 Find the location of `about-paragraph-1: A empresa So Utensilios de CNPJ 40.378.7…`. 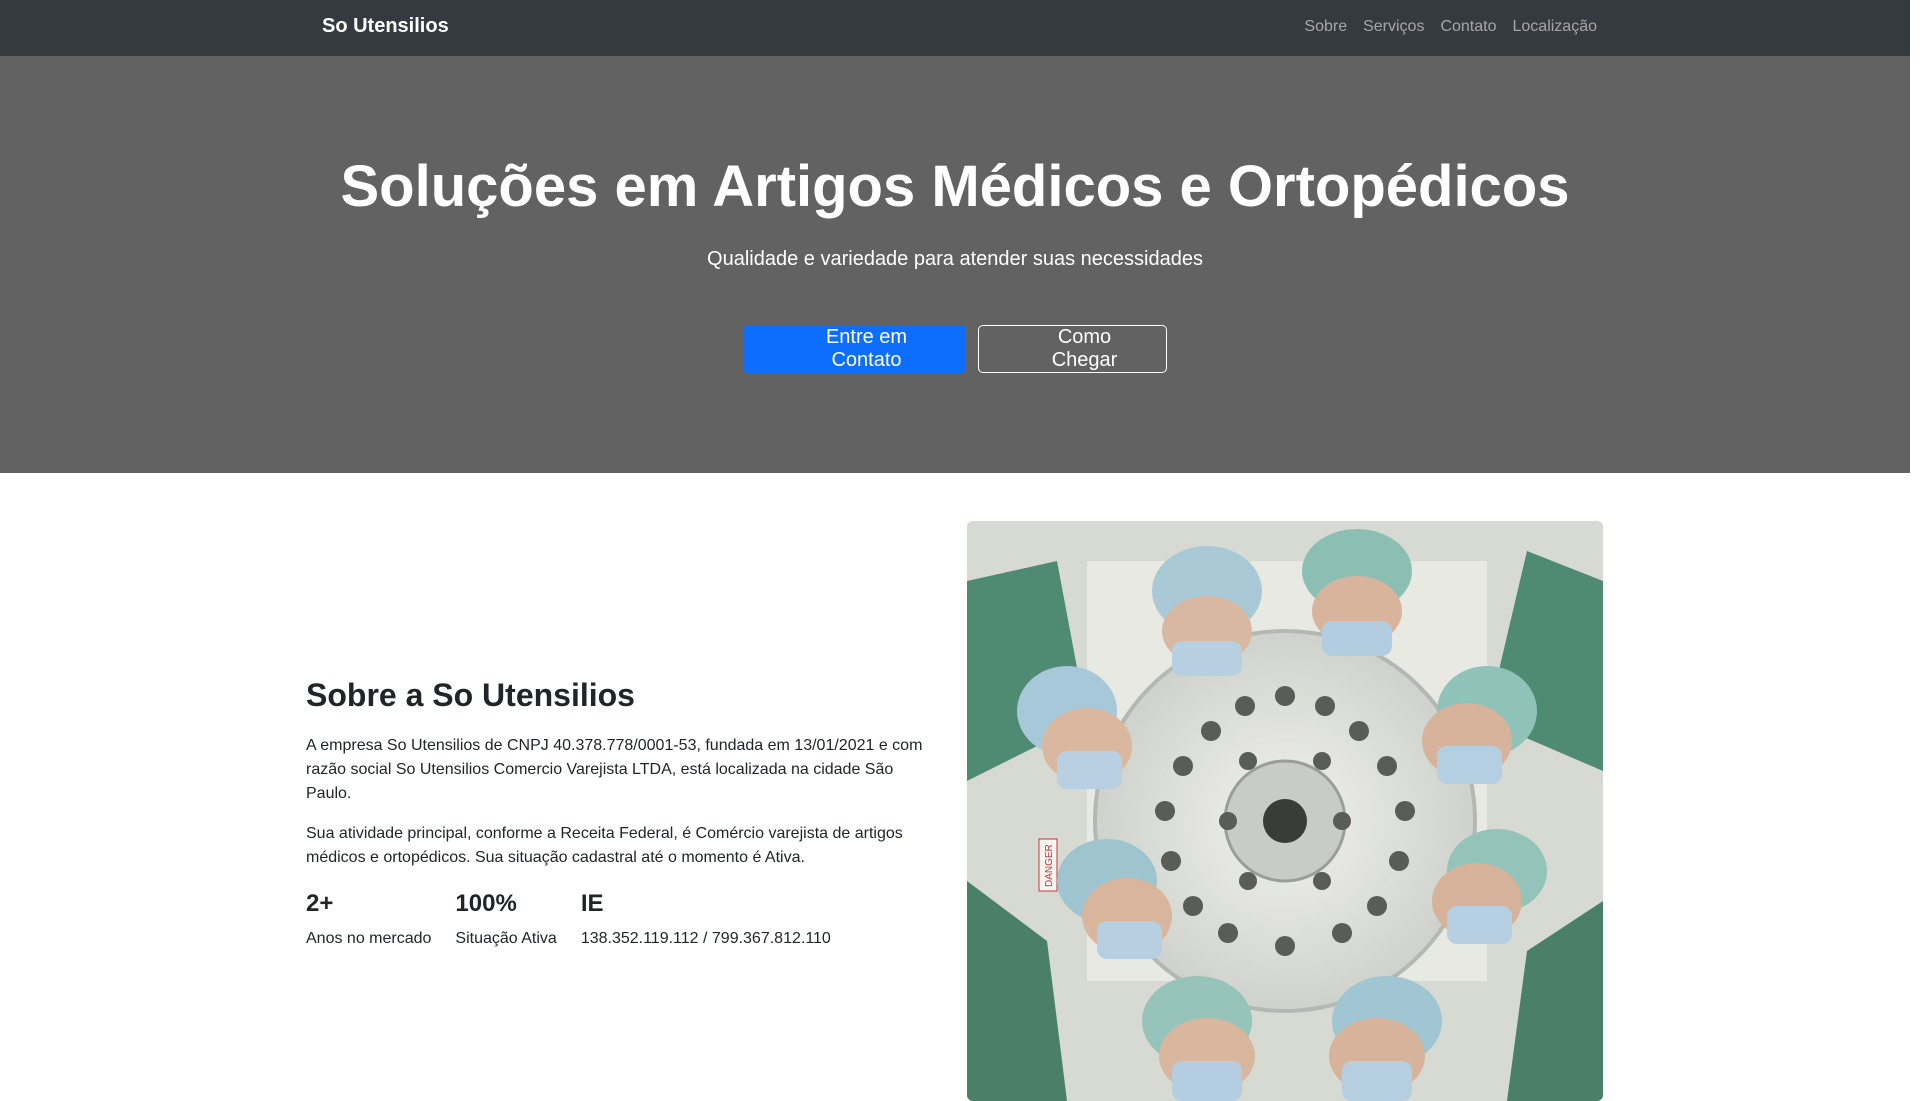

about-paragraph-1: A empresa So Utensilios de CNPJ 40.378.7… is located at coordinates (614, 770).